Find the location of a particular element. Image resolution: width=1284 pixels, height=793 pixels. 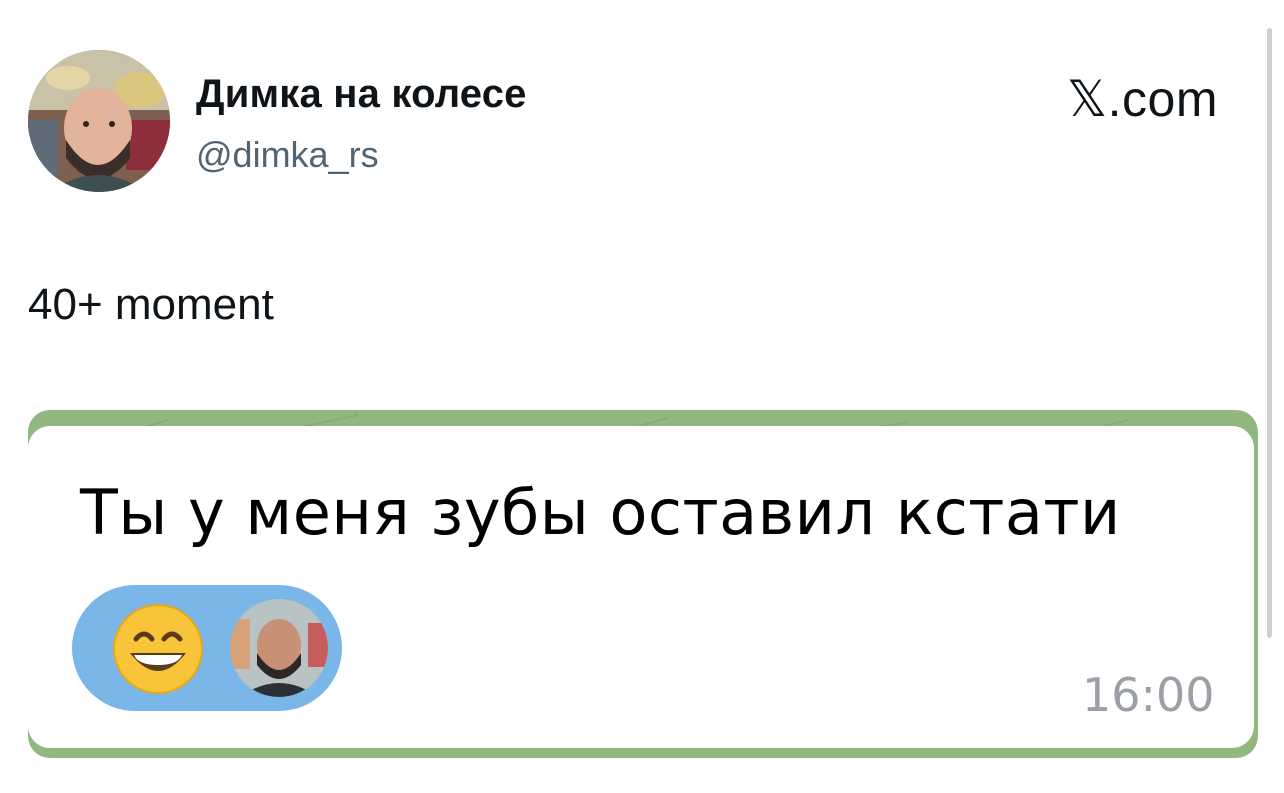

author-handle: @dimka_rs is located at coordinates (287, 155).